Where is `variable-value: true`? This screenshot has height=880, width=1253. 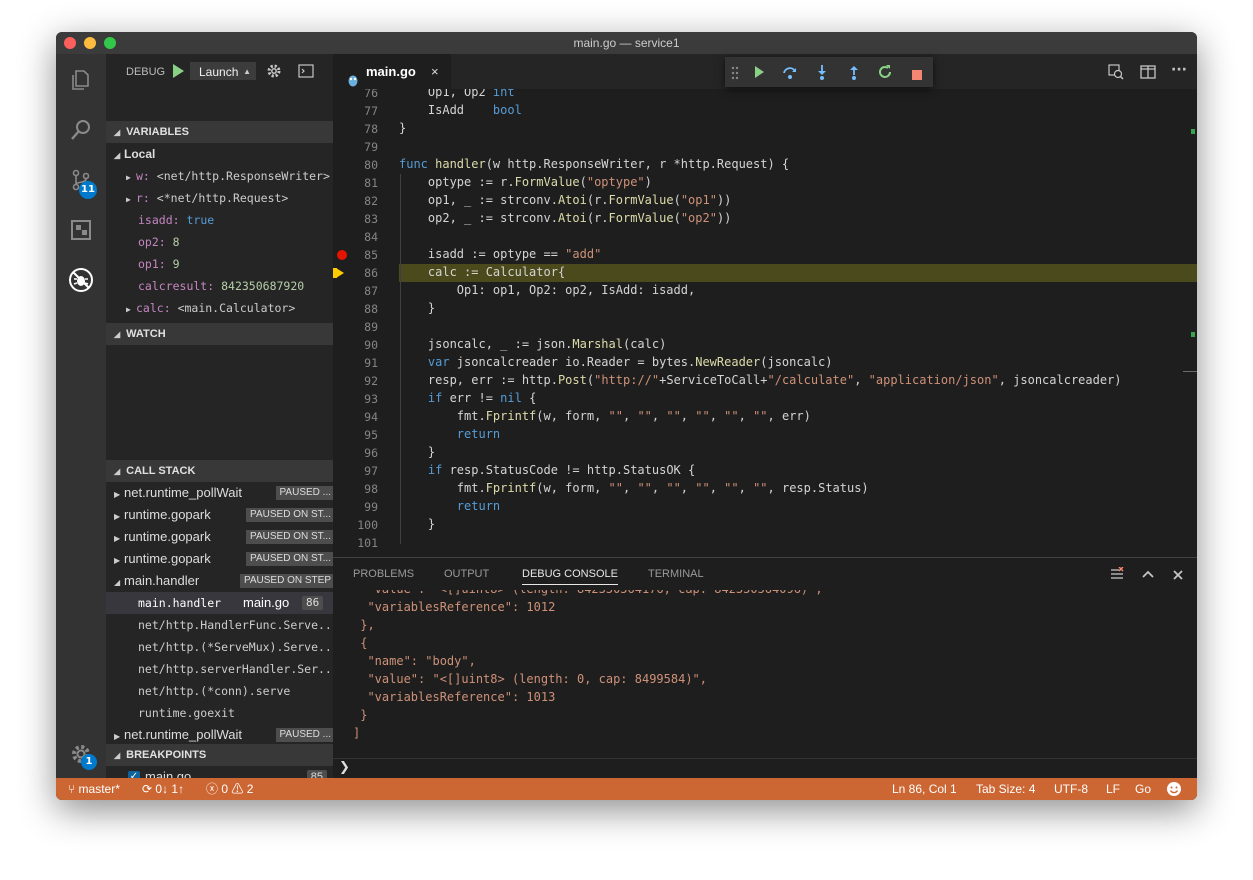 variable-value: true is located at coordinates (200, 220).